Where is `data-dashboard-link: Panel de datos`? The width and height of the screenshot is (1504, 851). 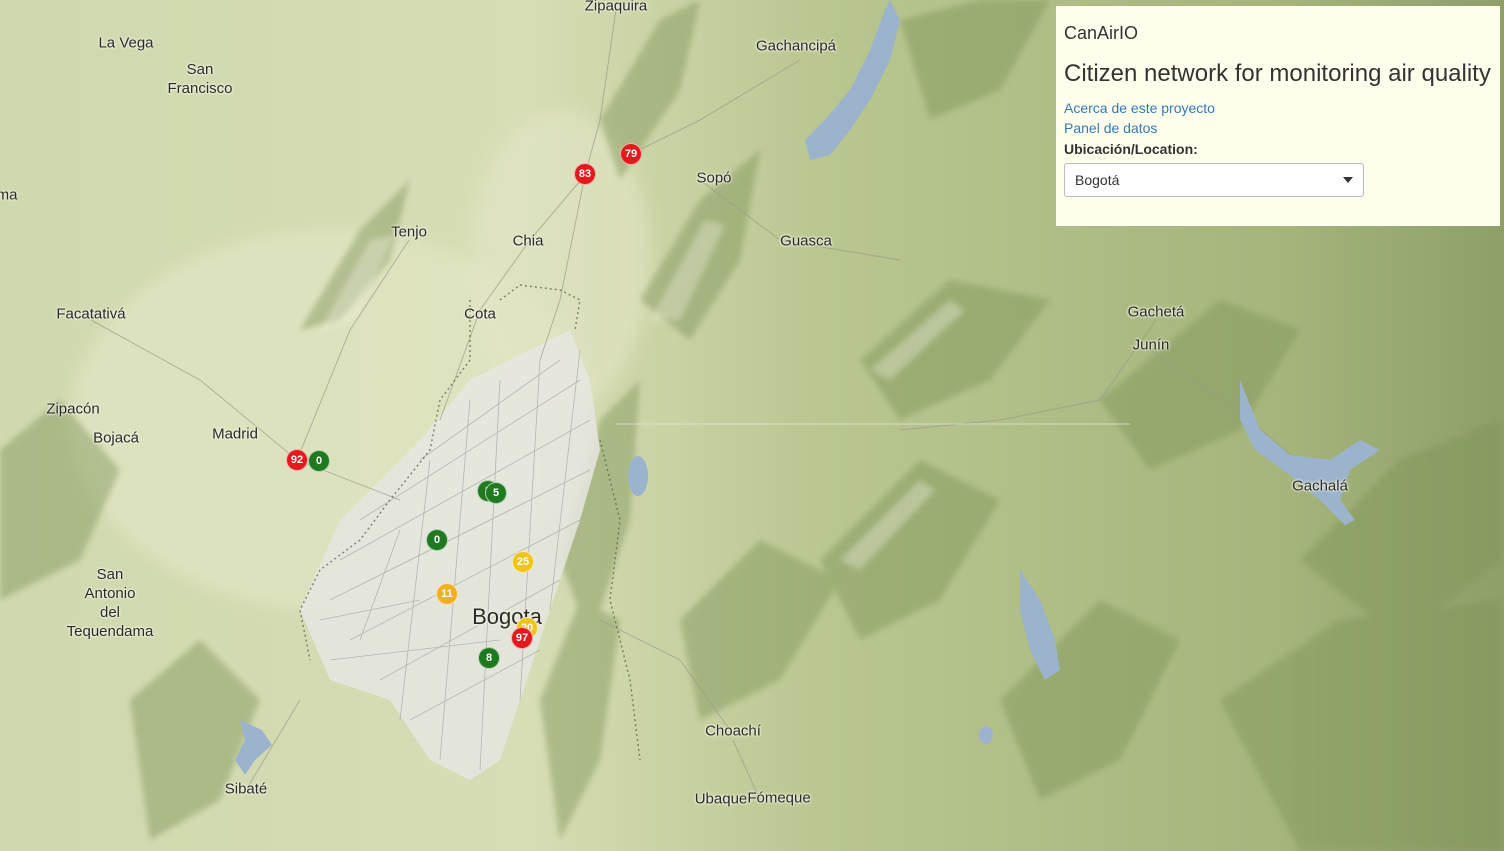
data-dashboard-link: Panel de datos is located at coordinates (1278, 128).